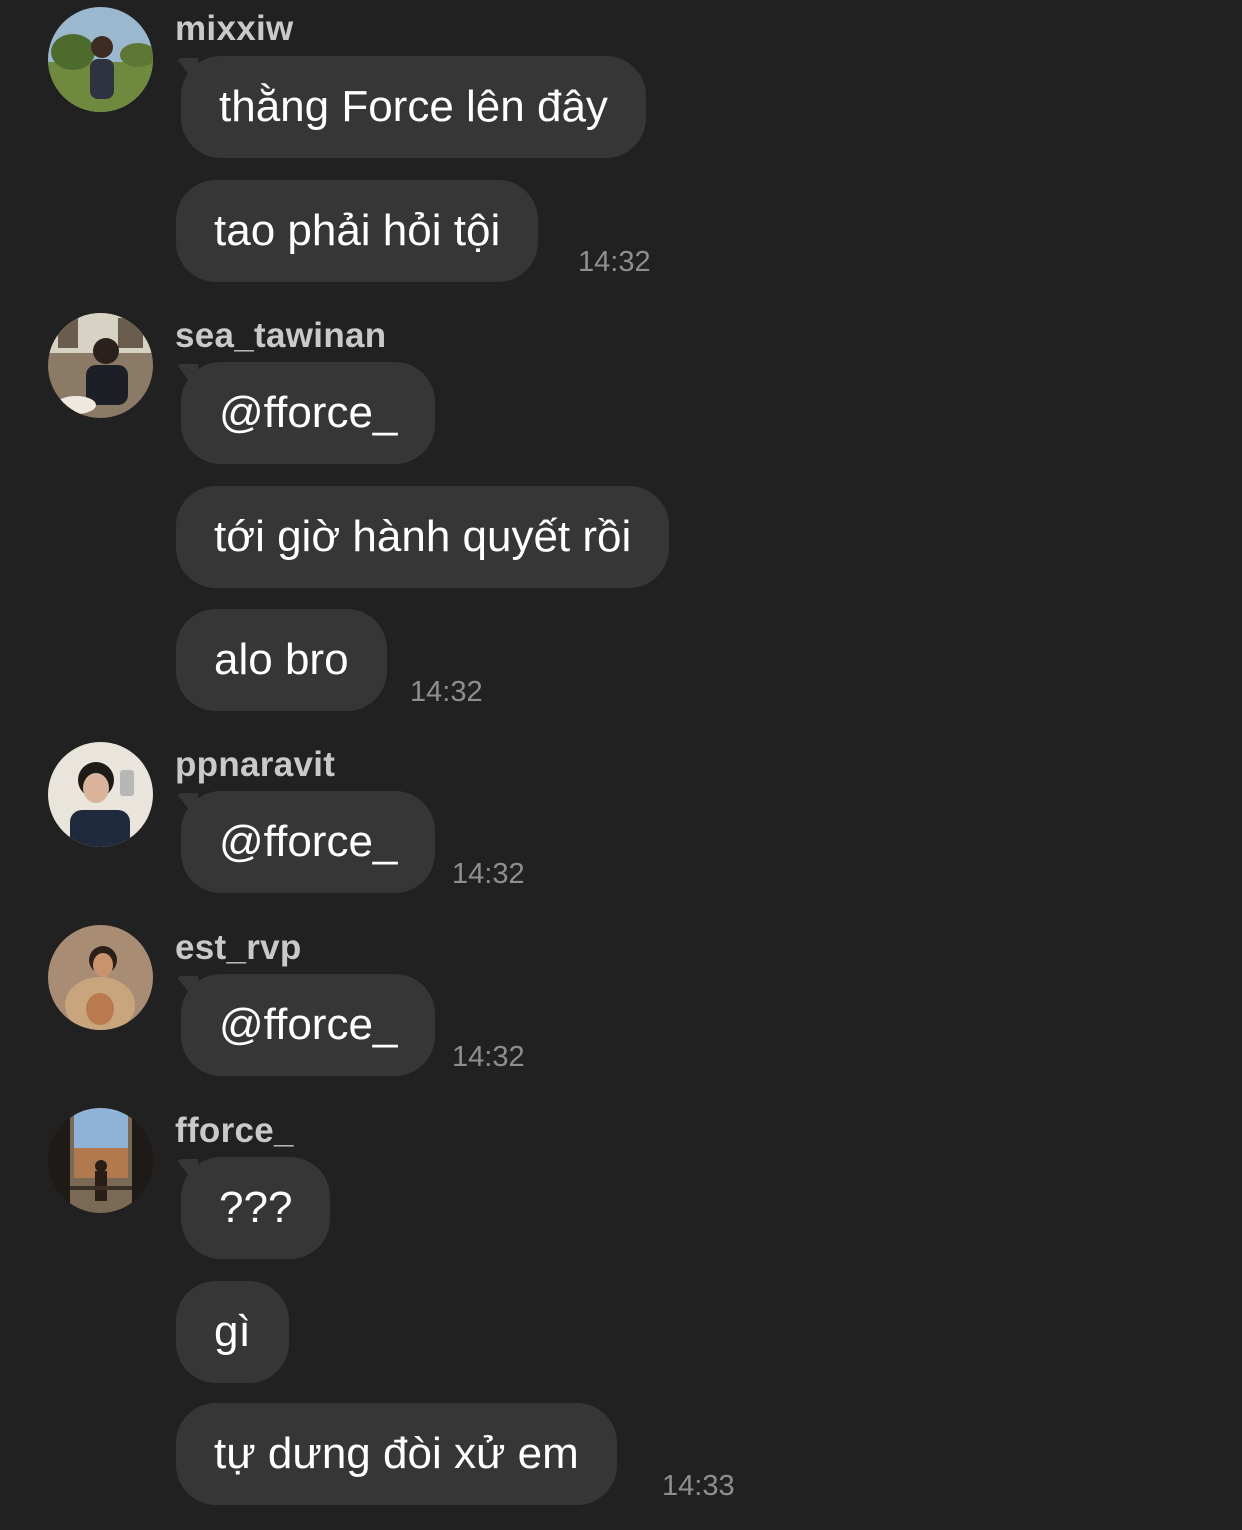  I want to click on message-bubble: gì, so click(232, 1332).